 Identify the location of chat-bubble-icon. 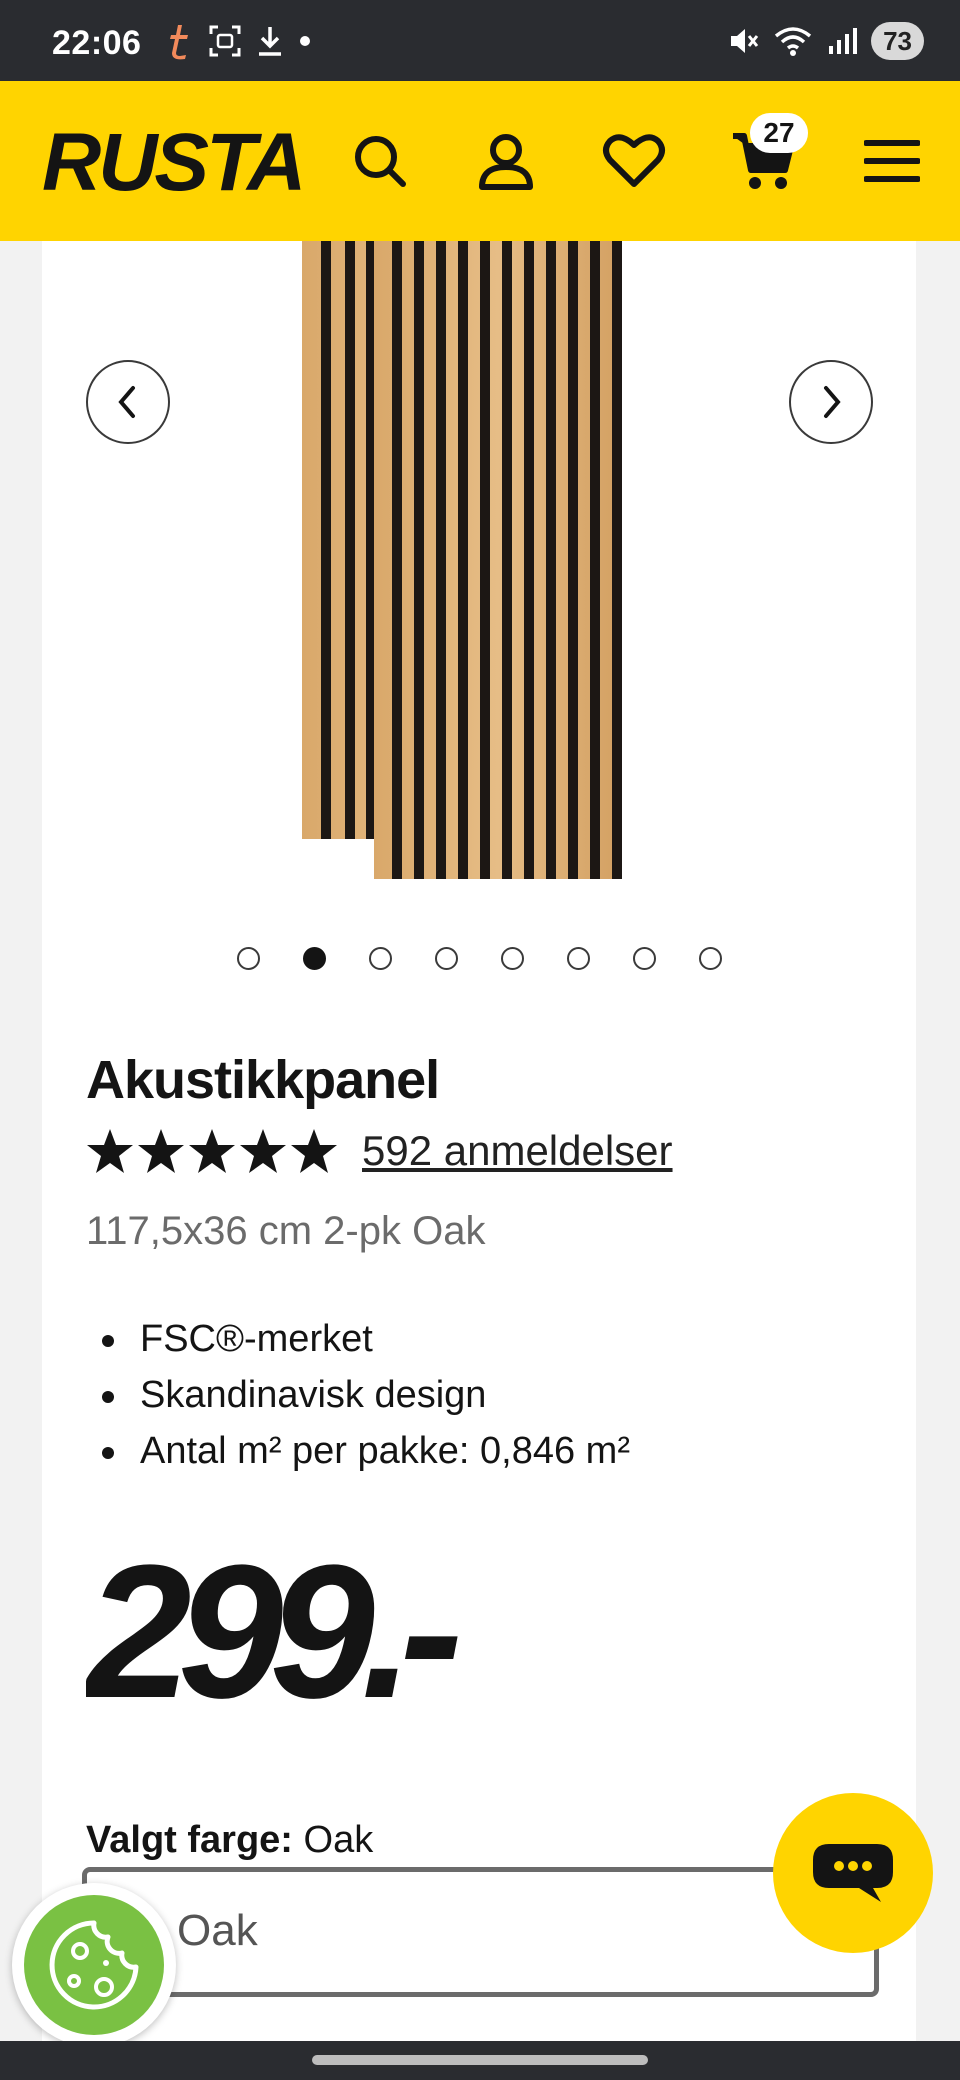
(853, 1873).